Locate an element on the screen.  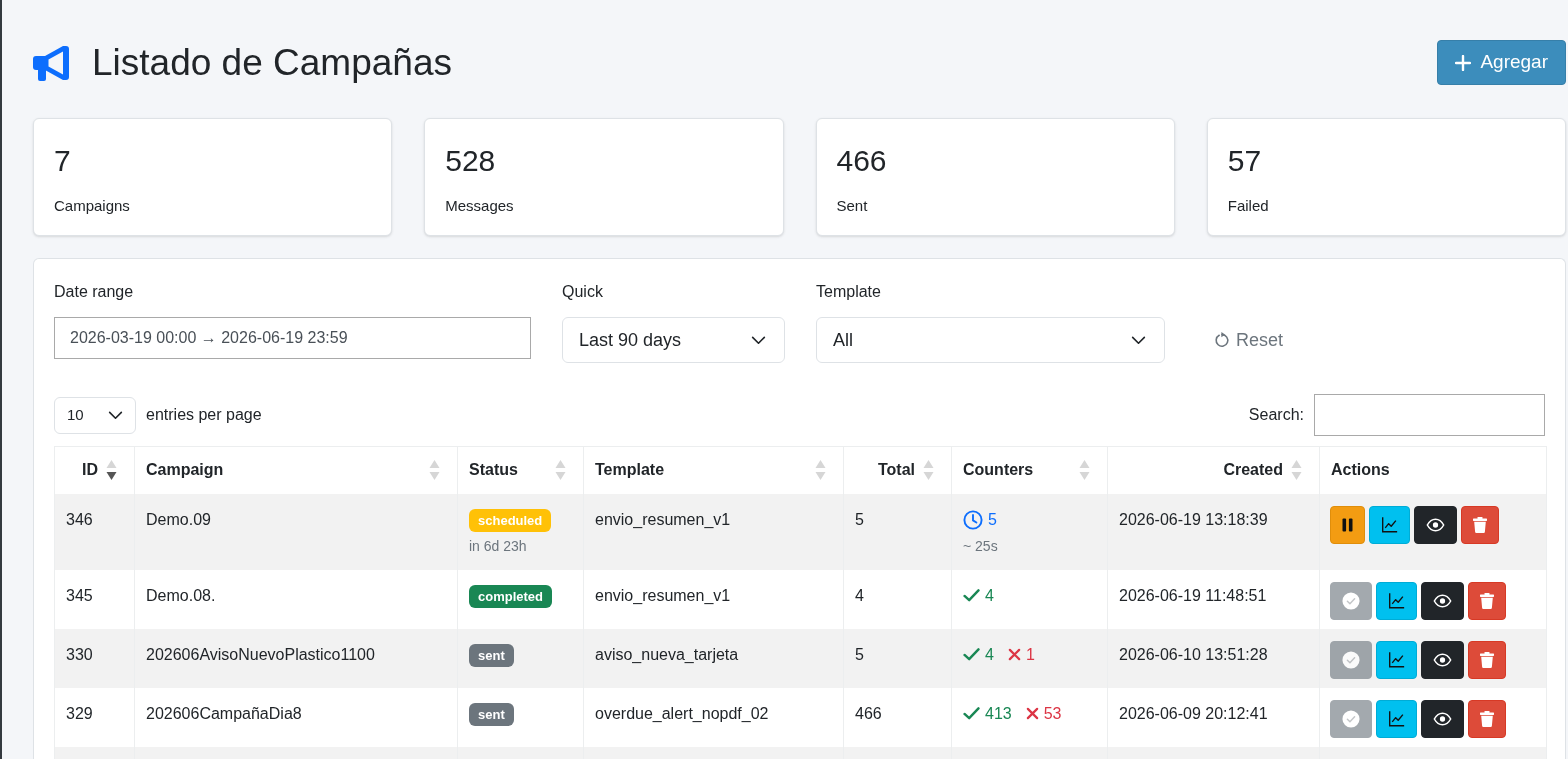
column-header: Status is located at coordinates (493, 470).